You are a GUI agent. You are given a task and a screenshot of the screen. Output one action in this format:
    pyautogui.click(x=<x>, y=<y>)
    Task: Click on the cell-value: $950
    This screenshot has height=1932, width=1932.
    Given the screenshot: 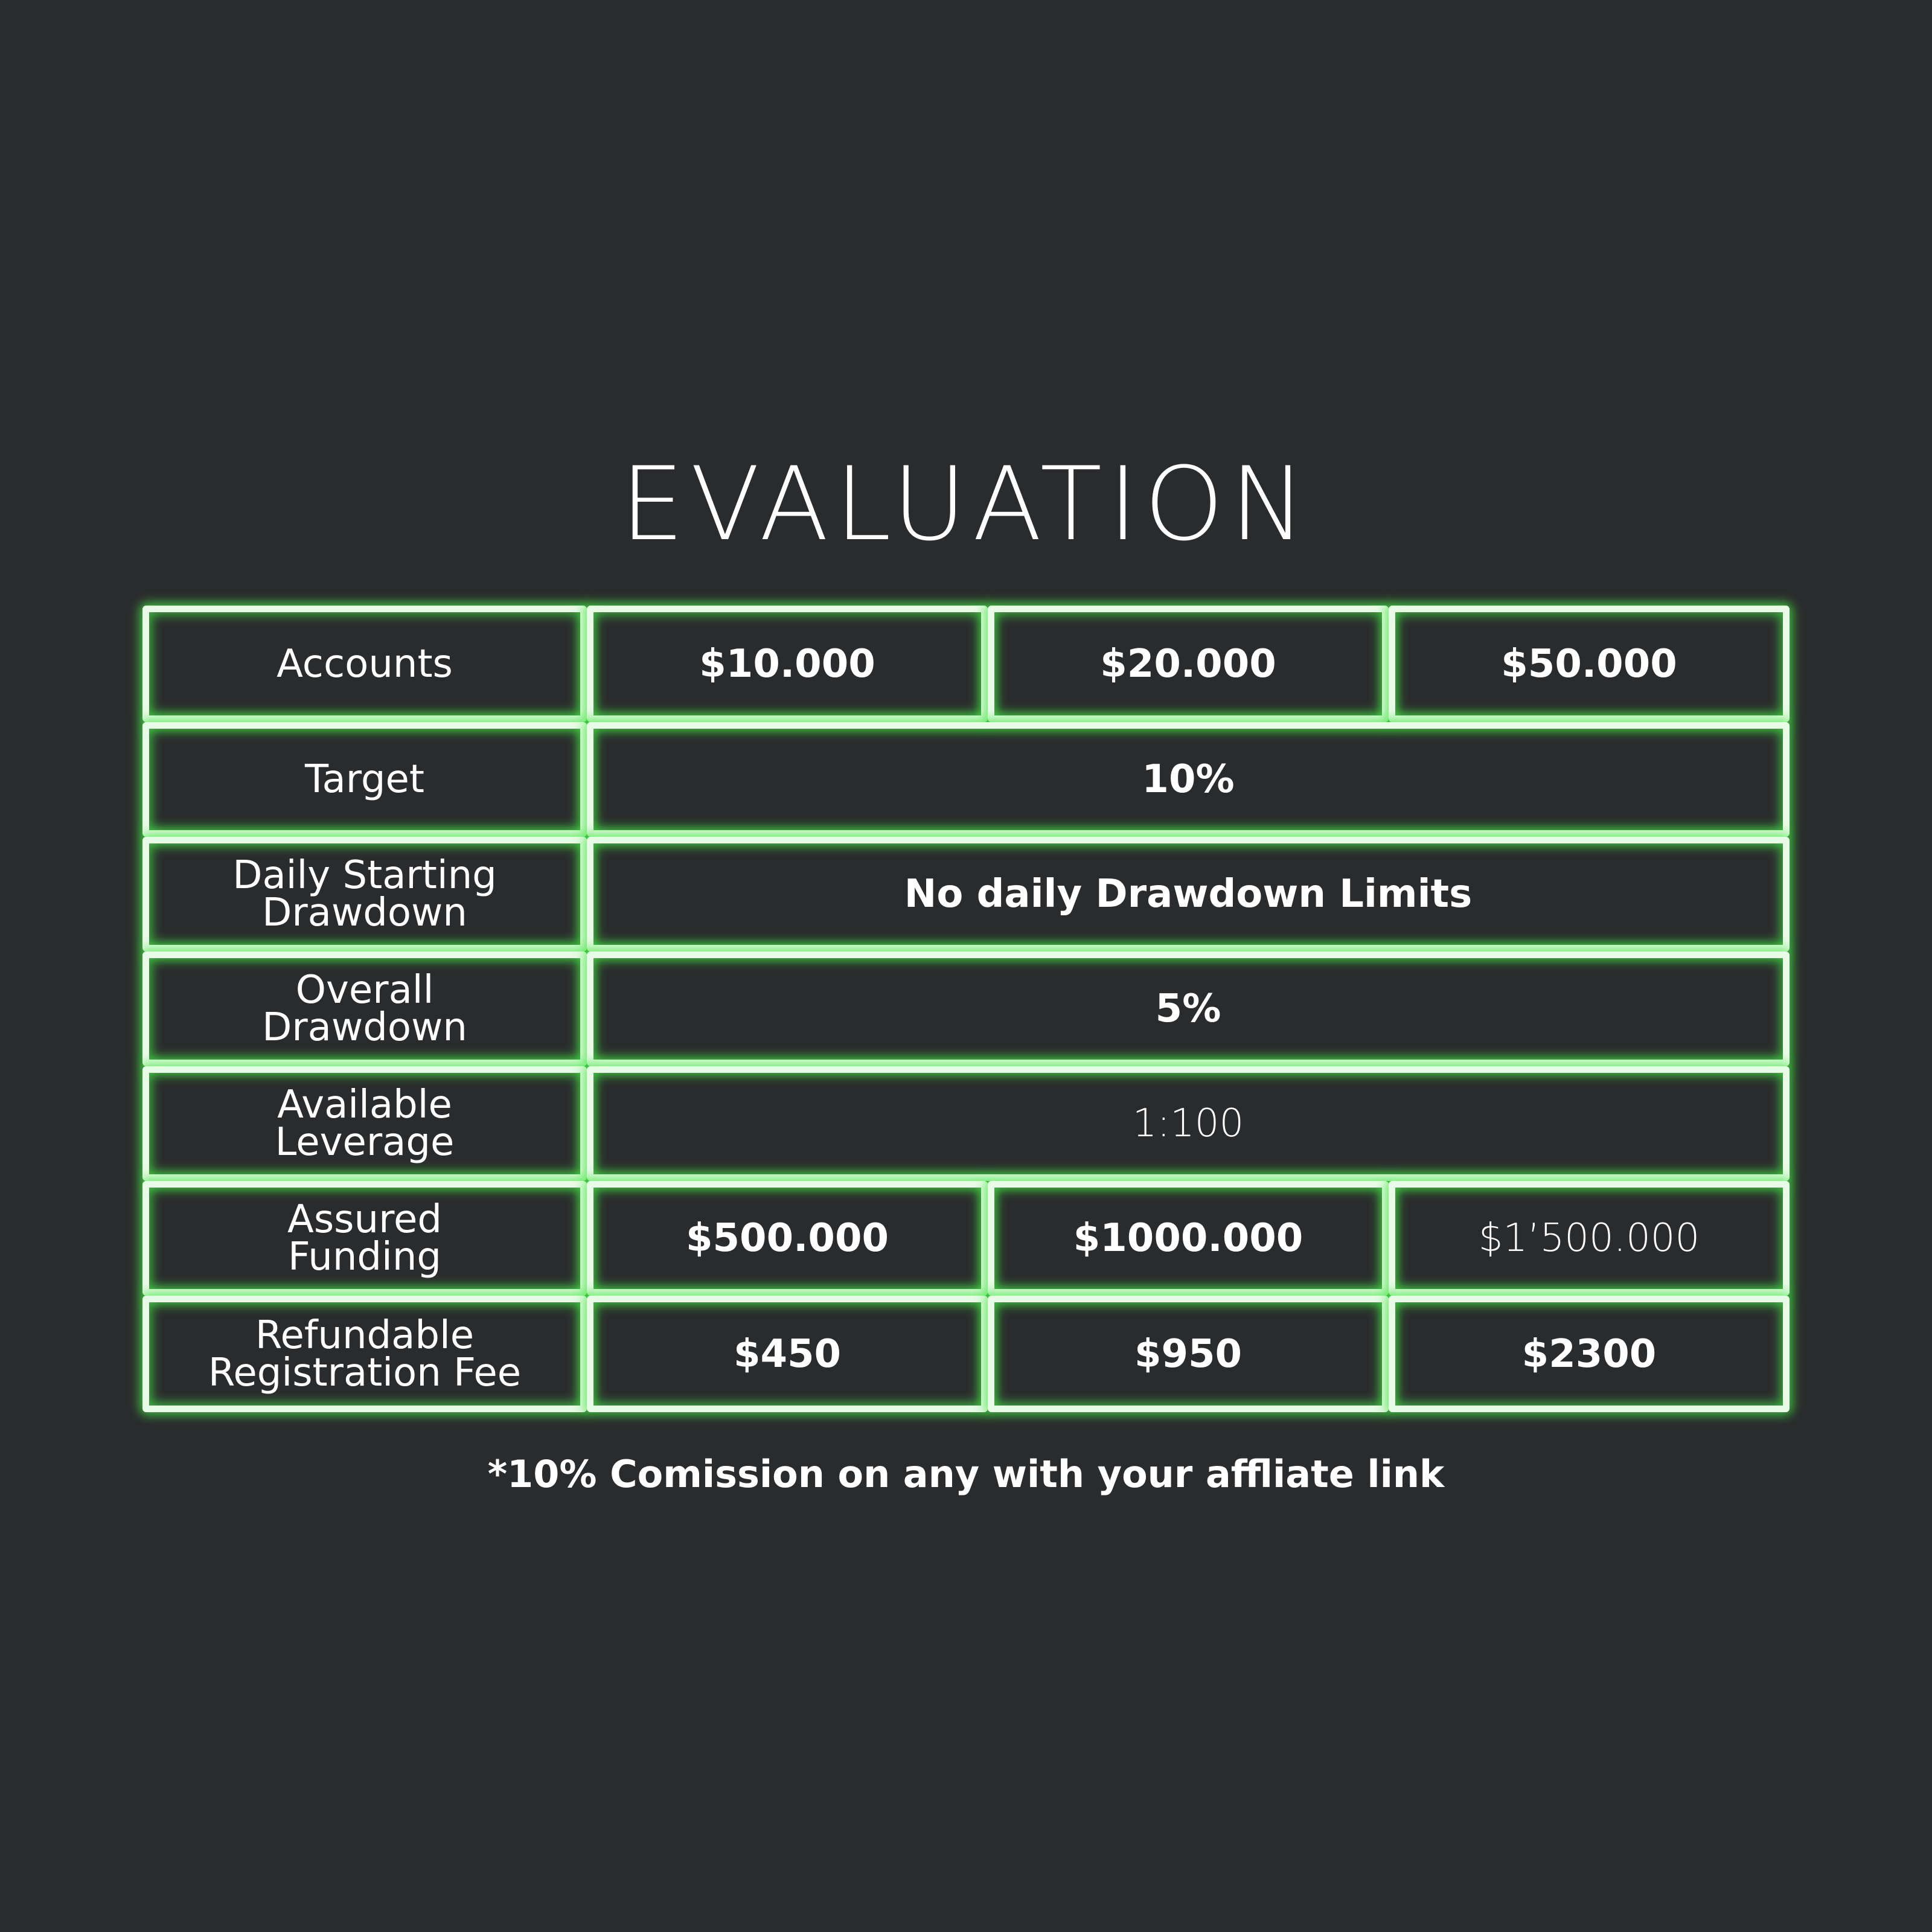 What is the action you would take?
    pyautogui.click(x=1188, y=1354)
    